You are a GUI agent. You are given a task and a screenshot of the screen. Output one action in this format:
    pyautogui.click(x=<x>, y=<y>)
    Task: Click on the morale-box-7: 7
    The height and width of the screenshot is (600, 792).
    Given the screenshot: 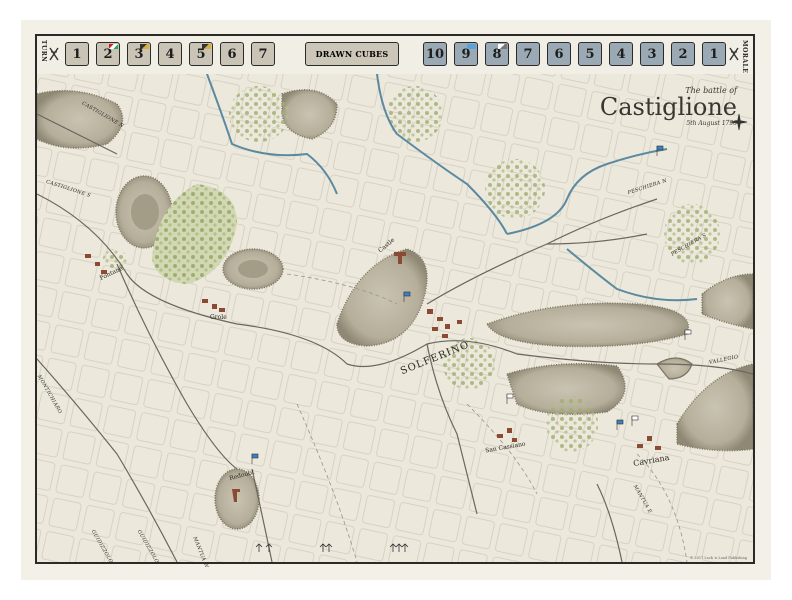 What is the action you would take?
    pyautogui.click(x=528, y=54)
    